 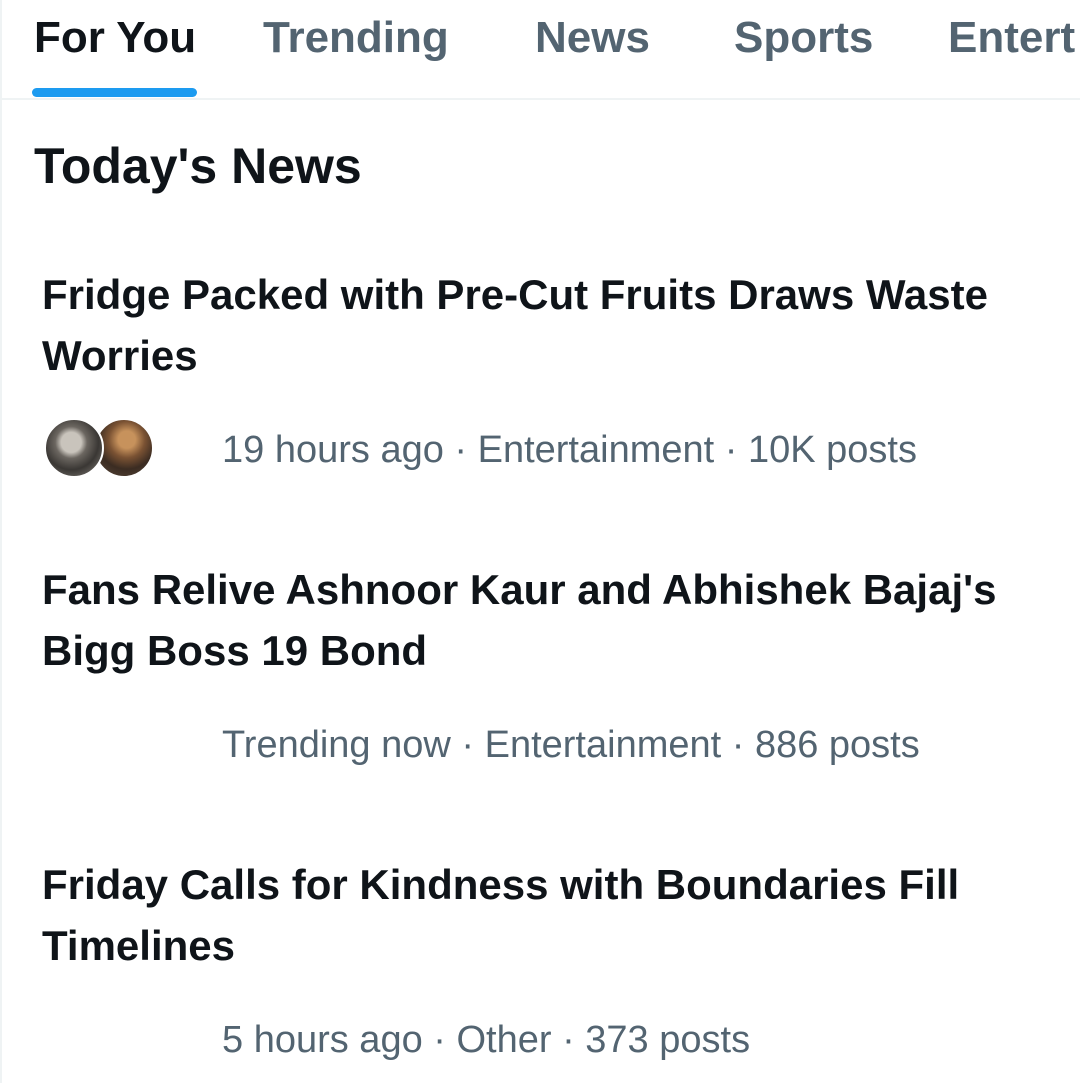 What do you see at coordinates (115, 38) in the screenshot?
I see `tab-for-you: For You` at bounding box center [115, 38].